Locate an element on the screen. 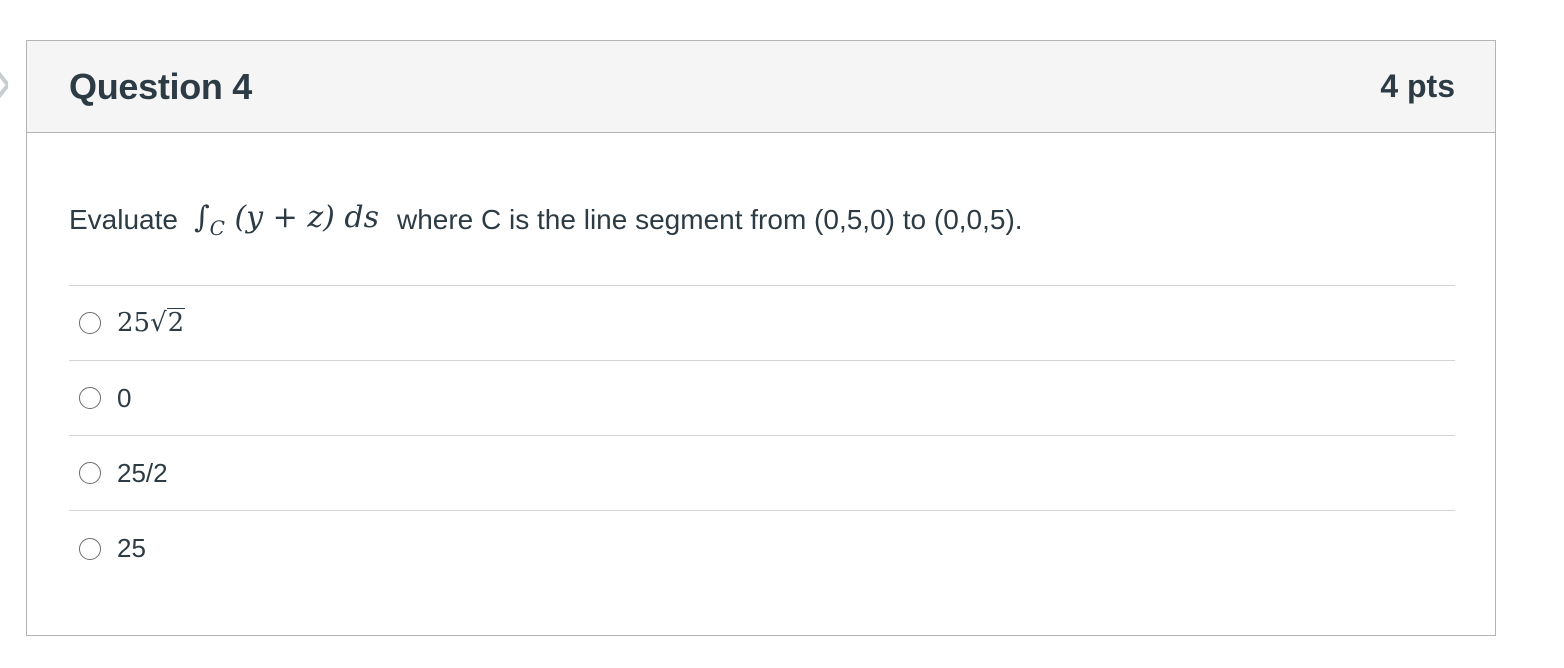  integral-subscript: C is located at coordinates (217, 228).